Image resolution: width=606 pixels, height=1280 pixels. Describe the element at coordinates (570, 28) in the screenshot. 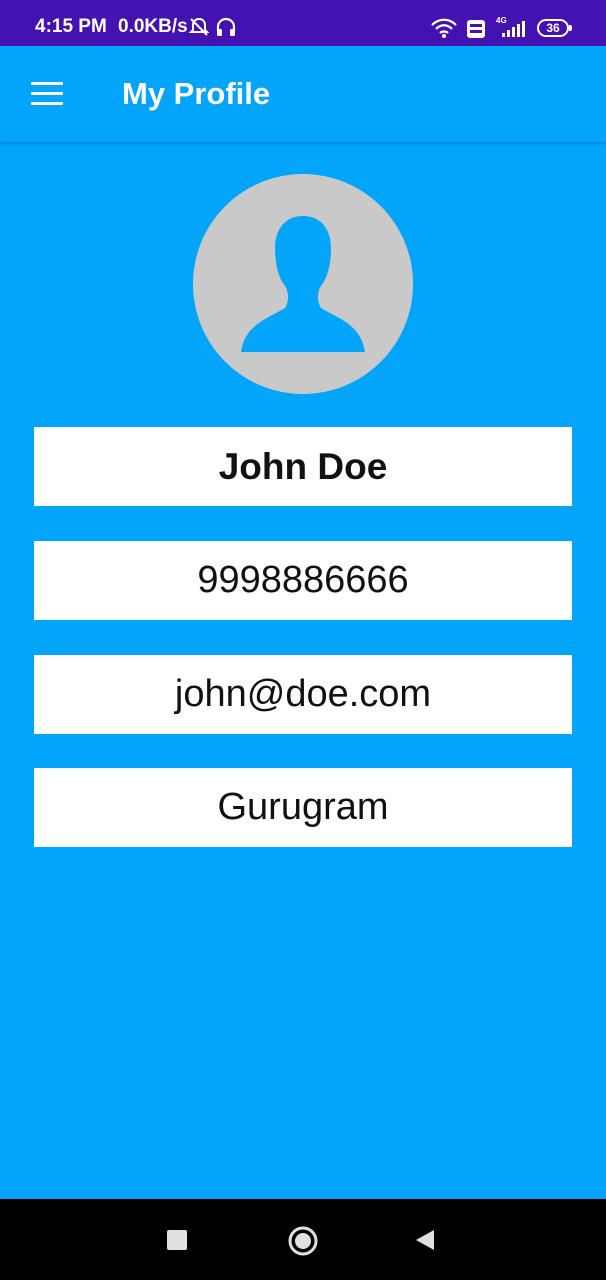

I see `battery-tip` at that location.